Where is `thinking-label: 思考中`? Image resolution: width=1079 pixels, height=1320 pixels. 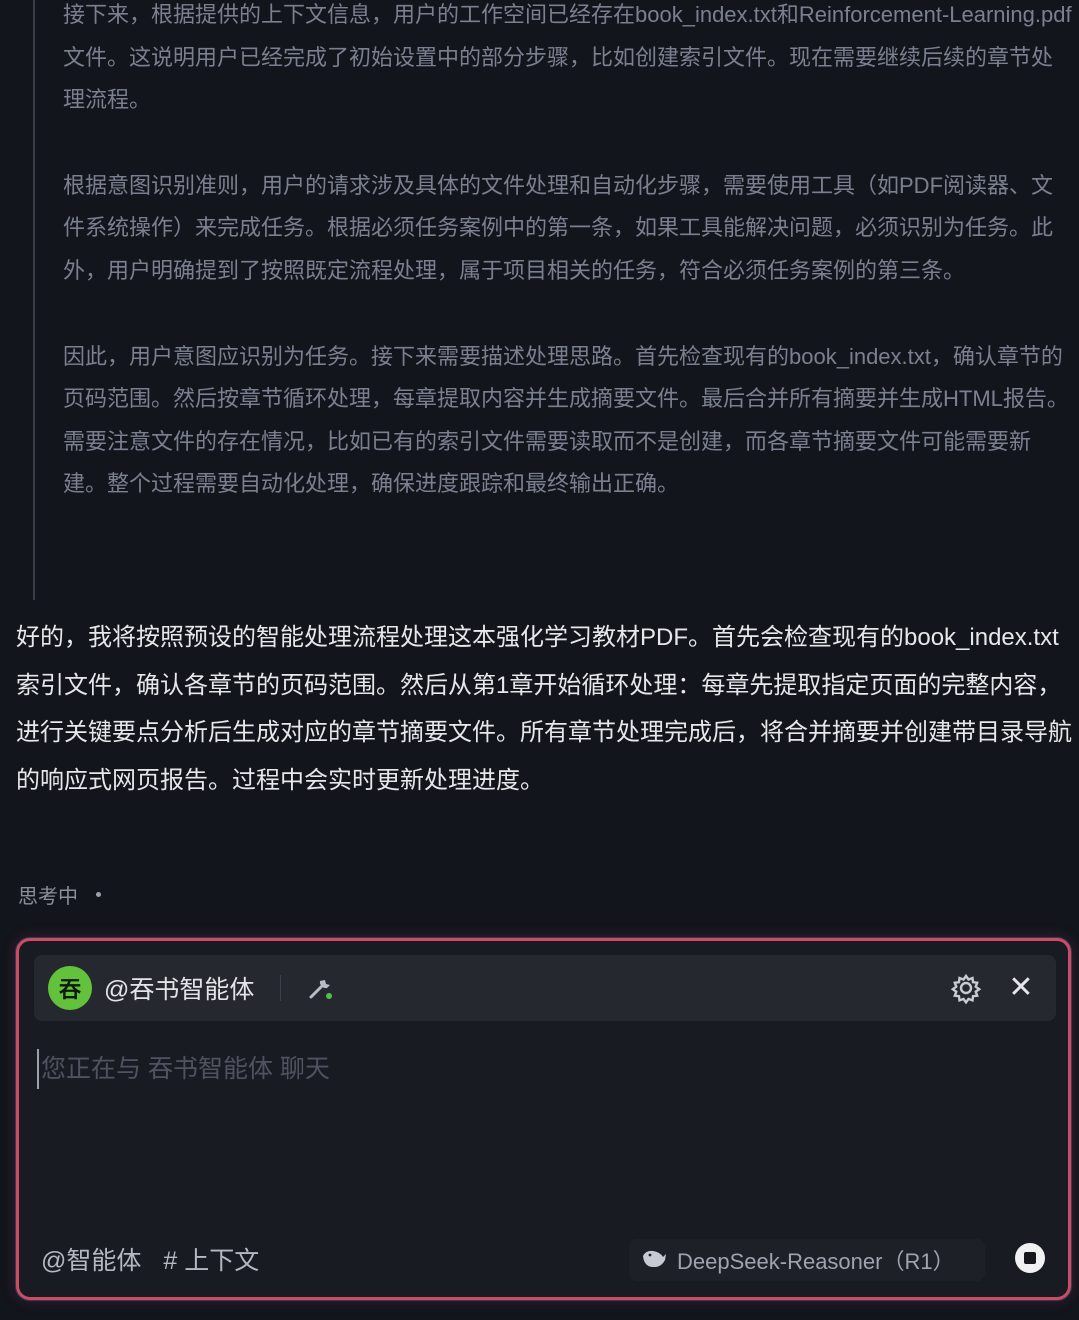
thinking-label: 思考中 is located at coordinates (48, 897).